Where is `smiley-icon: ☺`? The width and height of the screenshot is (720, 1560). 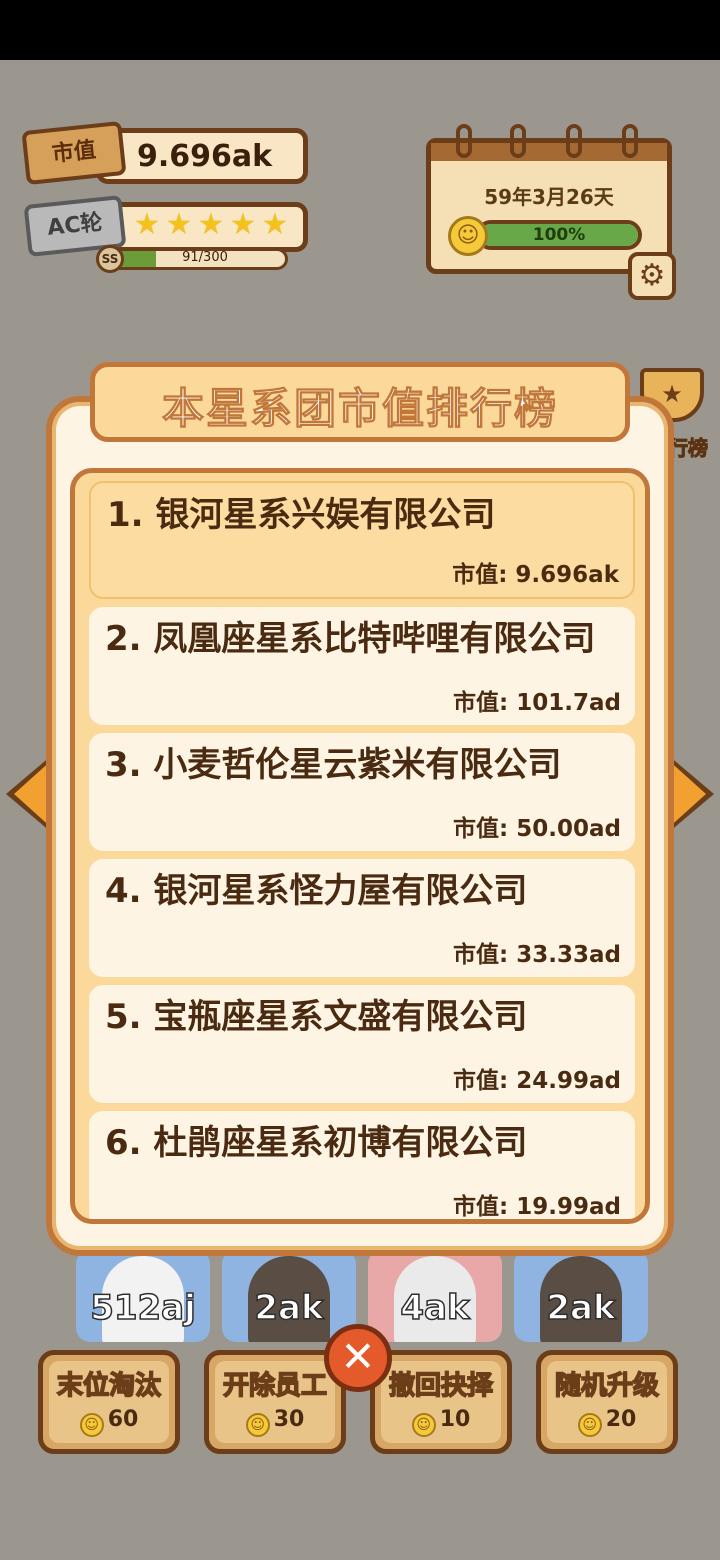 smiley-icon: ☺ is located at coordinates (468, 236).